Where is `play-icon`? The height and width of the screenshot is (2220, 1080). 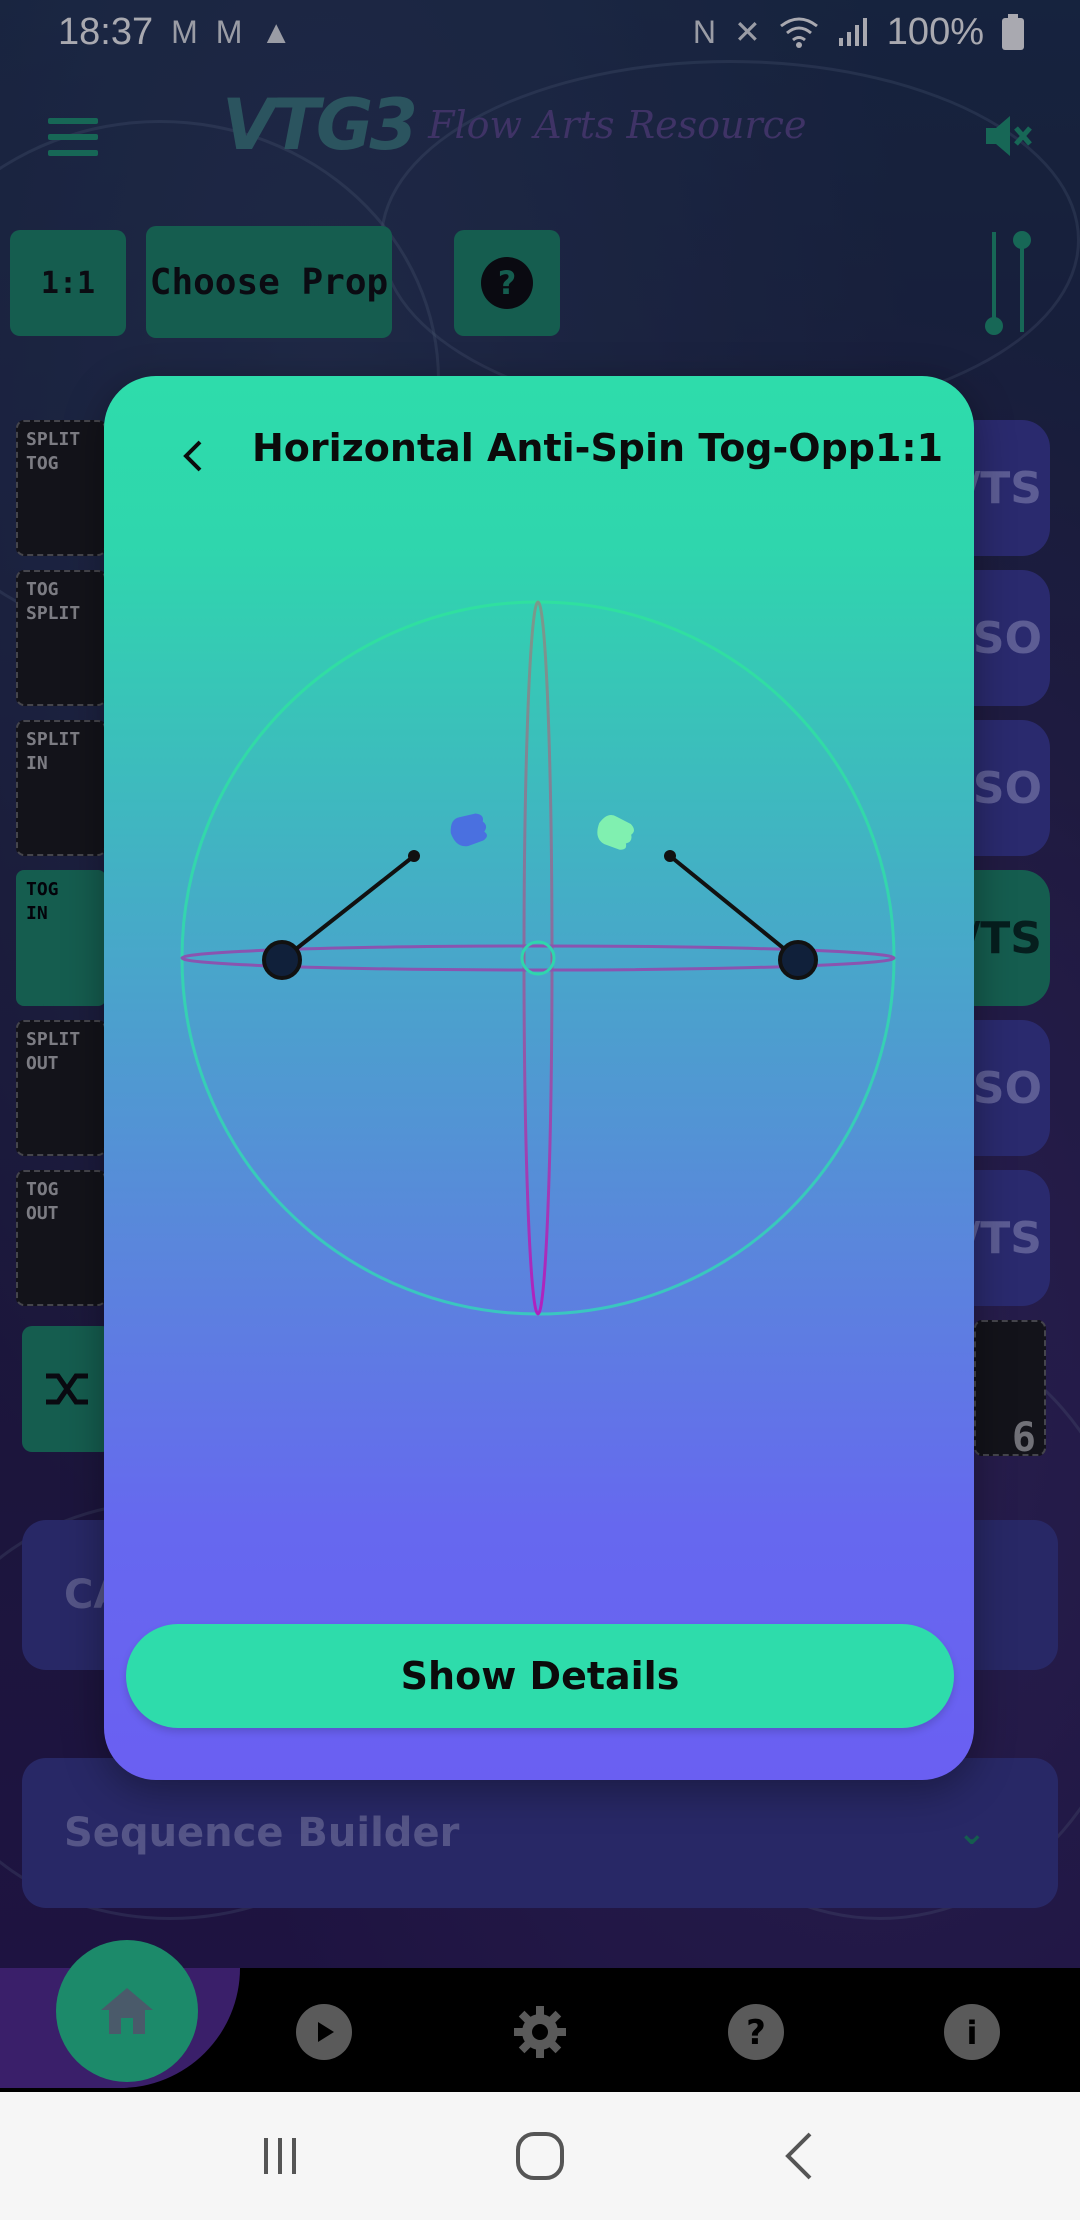 play-icon is located at coordinates (326, 2032).